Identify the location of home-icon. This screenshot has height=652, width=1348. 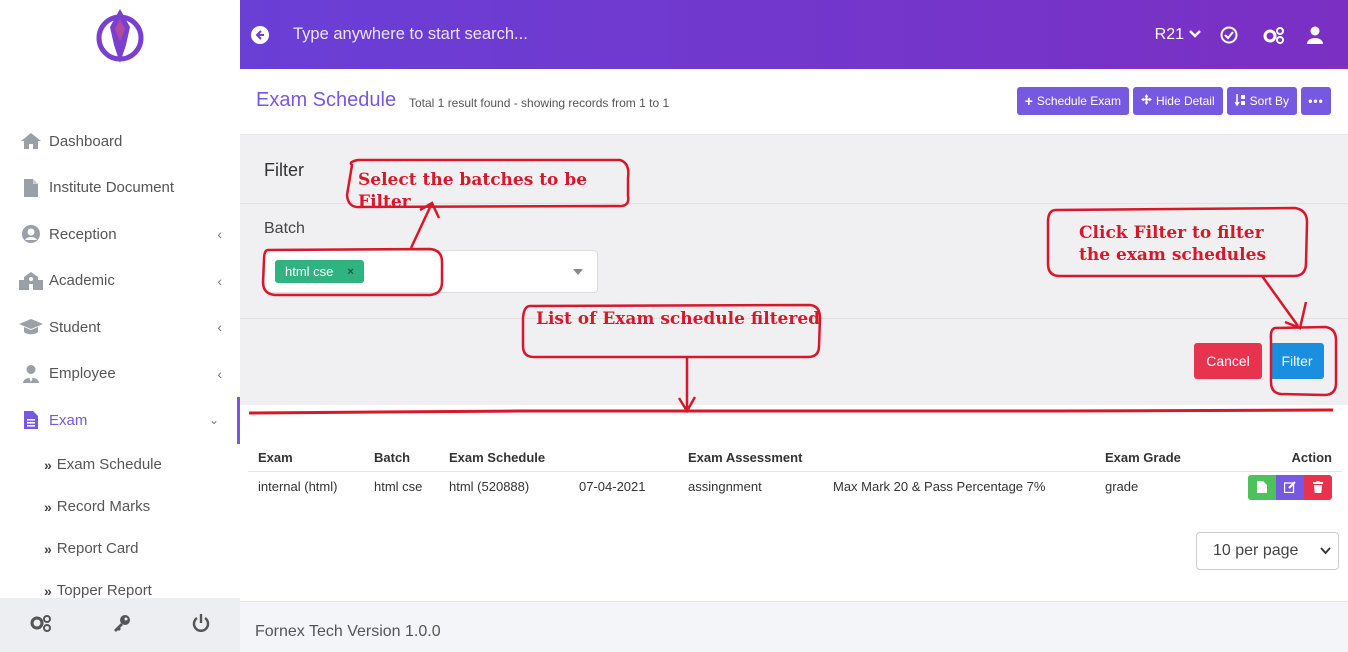
(31, 141).